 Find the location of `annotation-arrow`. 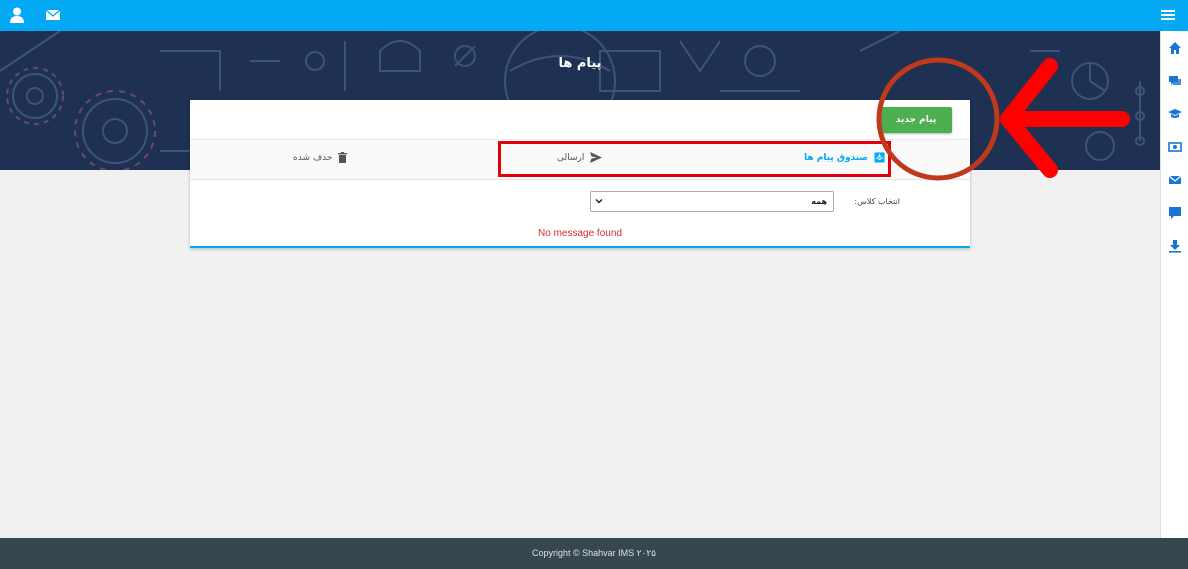

annotation-arrow is located at coordinates (1065, 118).